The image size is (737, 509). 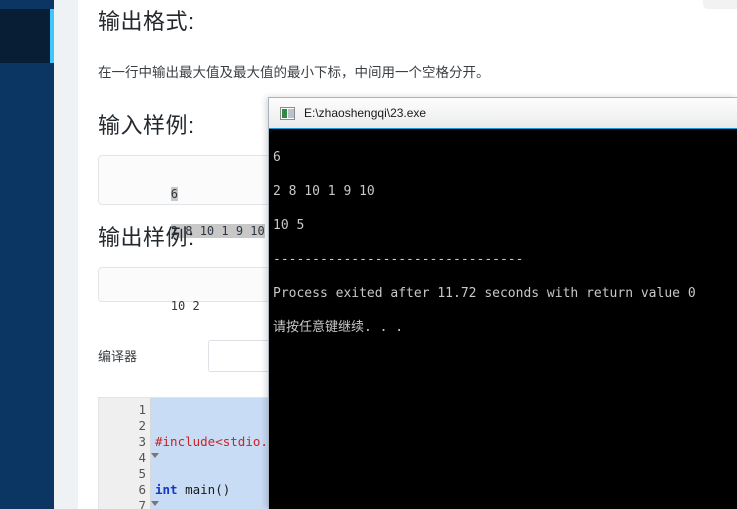 What do you see at coordinates (118, 357) in the screenshot?
I see `compiler-label: 编译器` at bounding box center [118, 357].